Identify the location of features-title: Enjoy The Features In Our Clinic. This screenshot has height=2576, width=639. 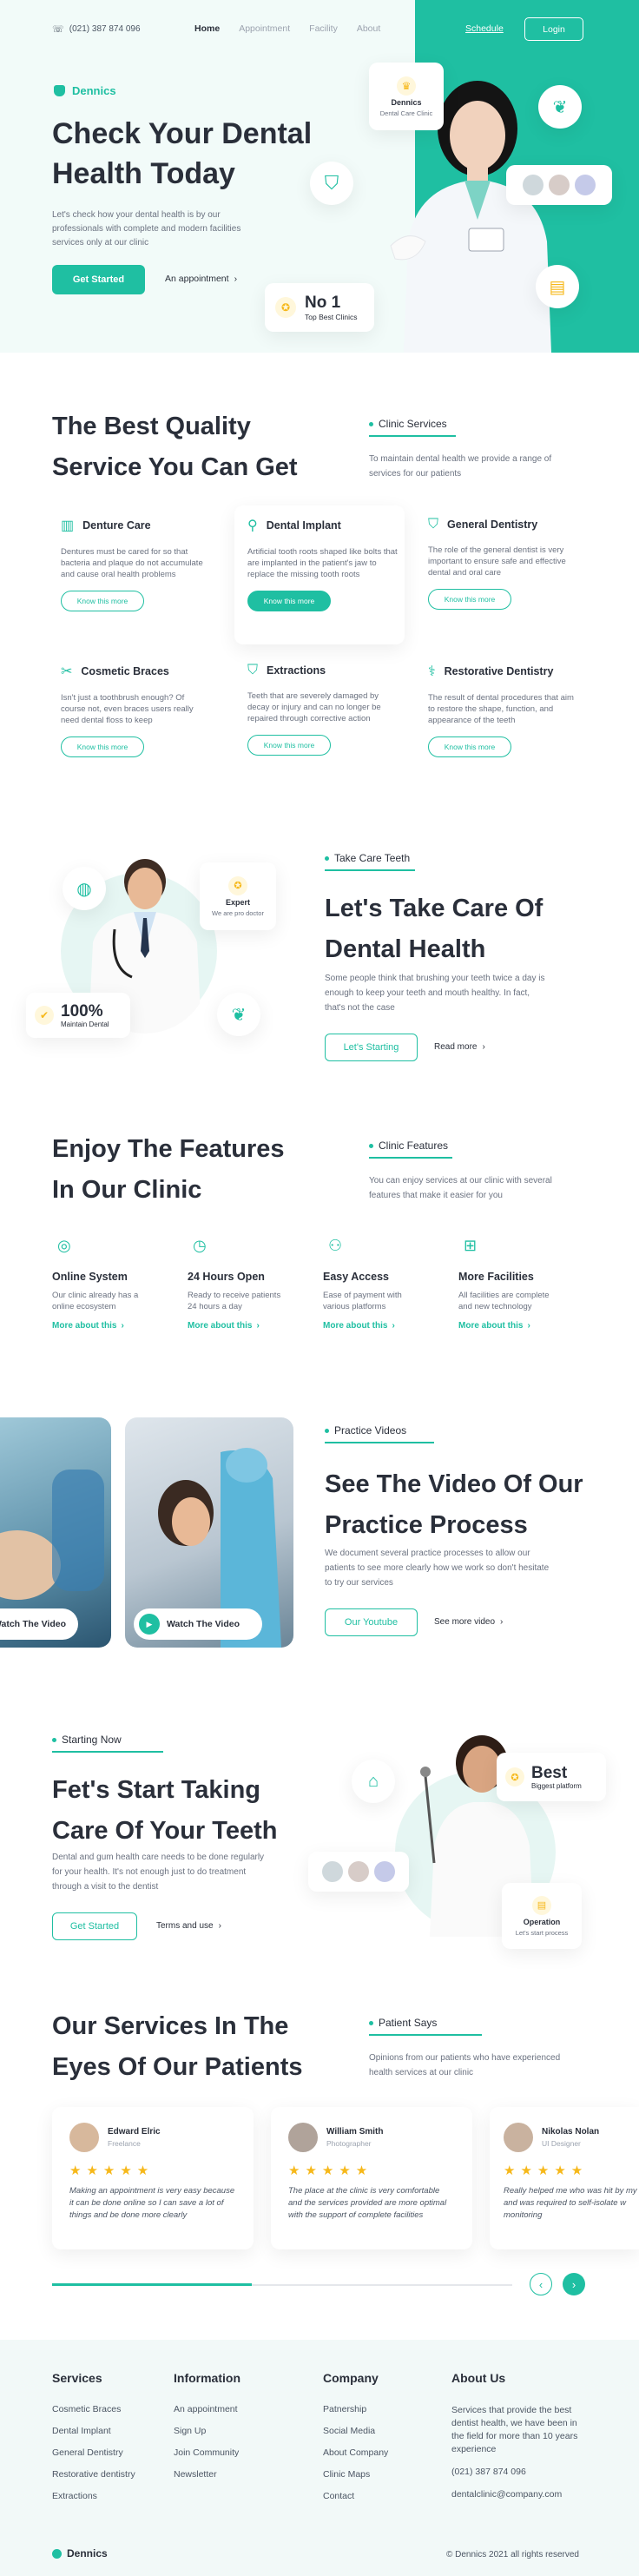
(168, 1170).